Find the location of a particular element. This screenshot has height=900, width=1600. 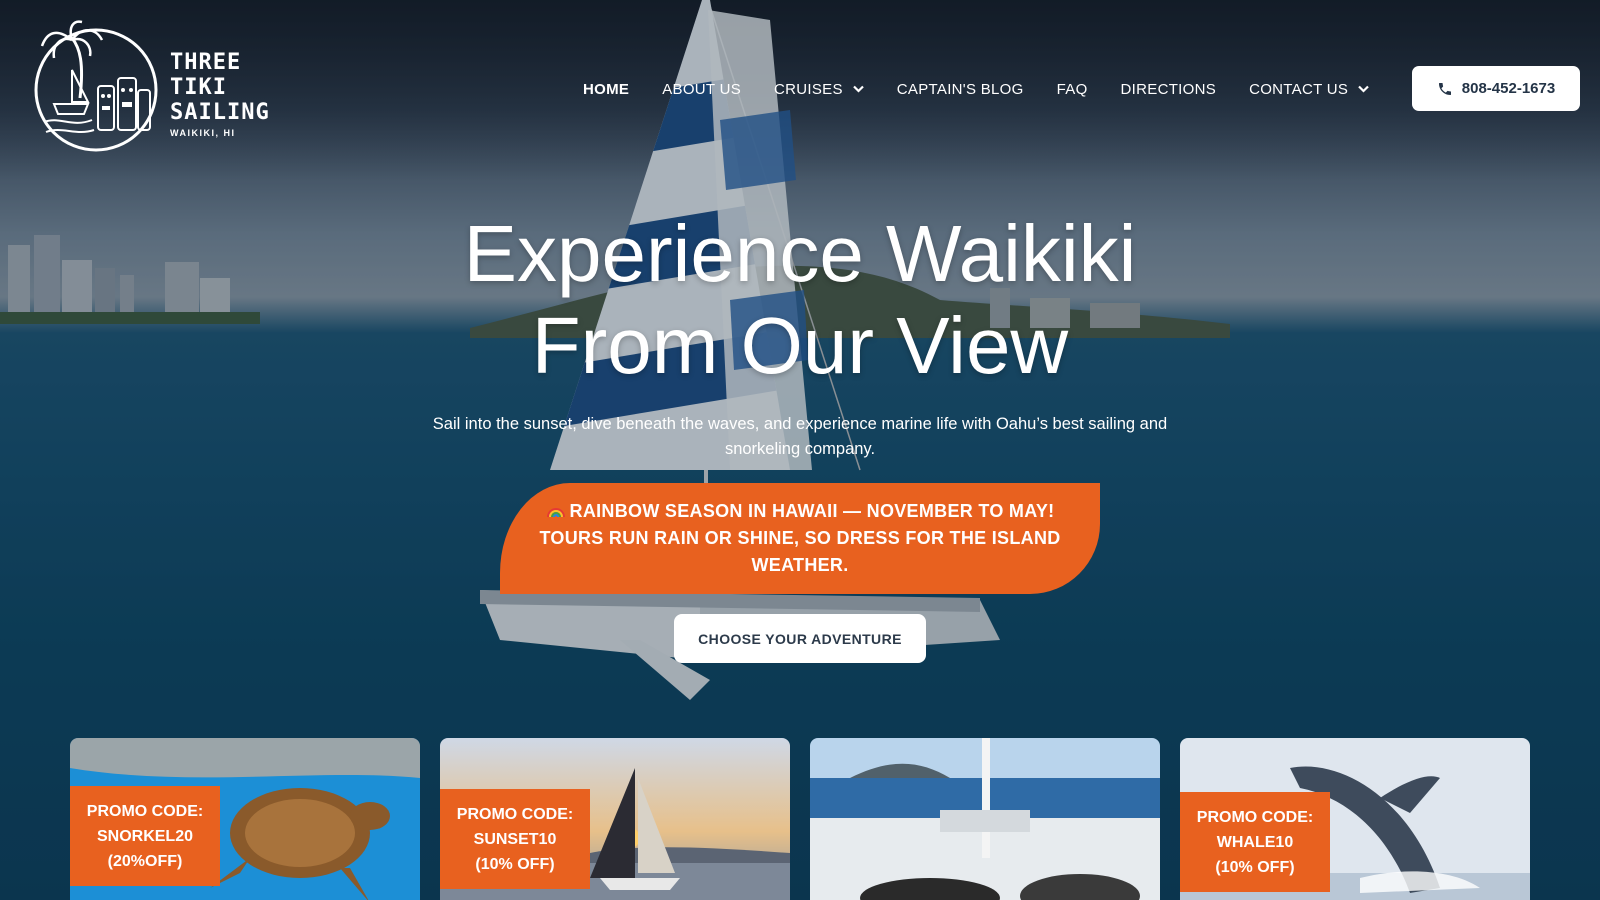

nav-item-label: ABOUT US is located at coordinates (702, 89).